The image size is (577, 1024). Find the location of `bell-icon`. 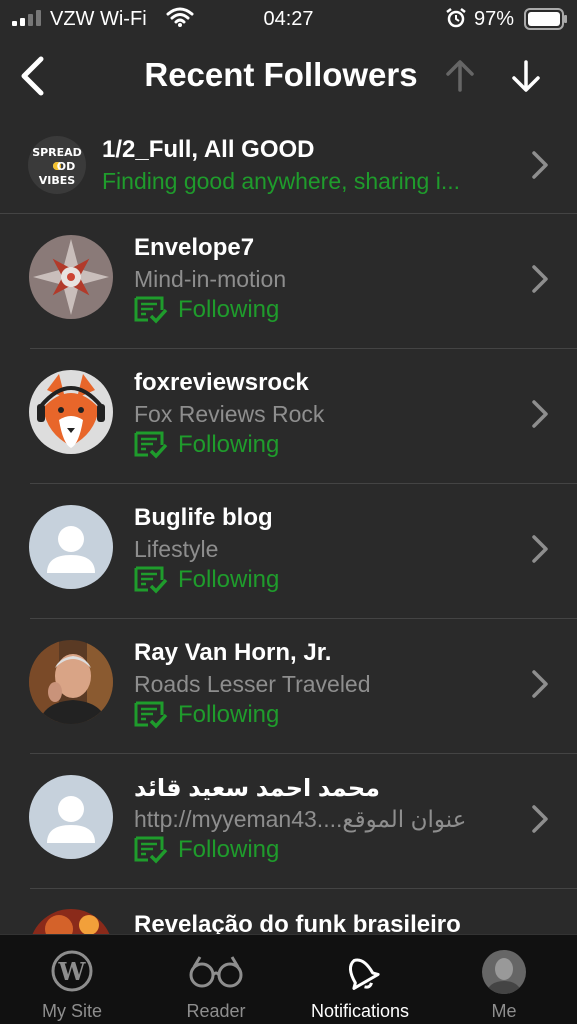

bell-icon is located at coordinates (364, 974).